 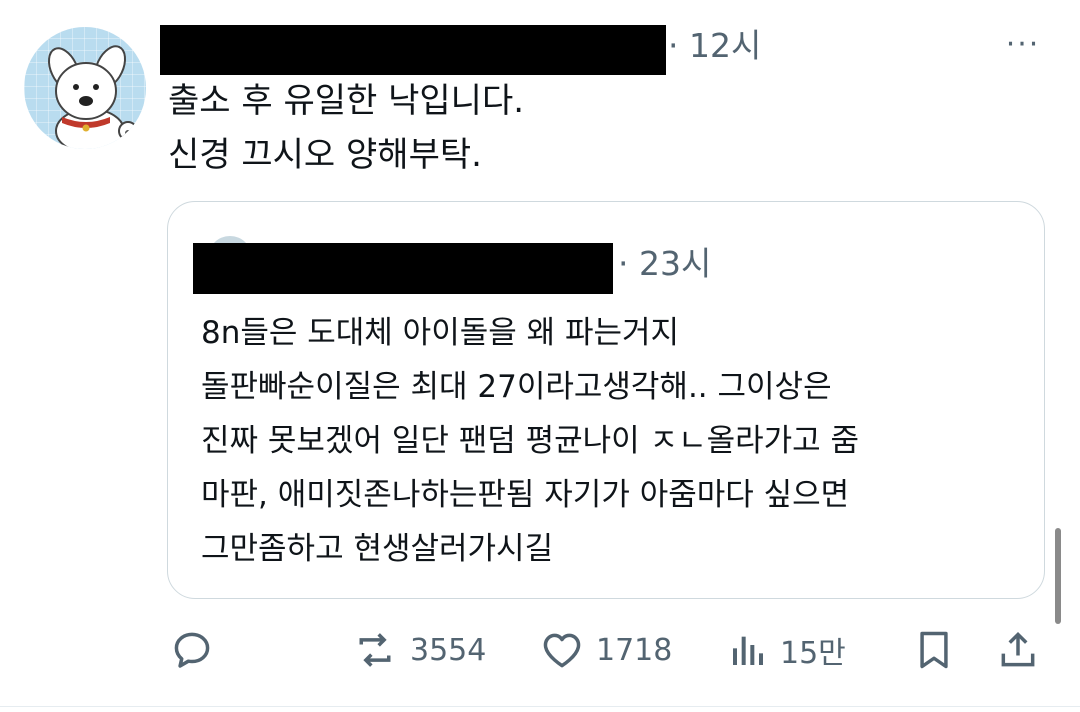 What do you see at coordinates (665, 263) in the screenshot?
I see `quoted-timestamp: · 23시` at bounding box center [665, 263].